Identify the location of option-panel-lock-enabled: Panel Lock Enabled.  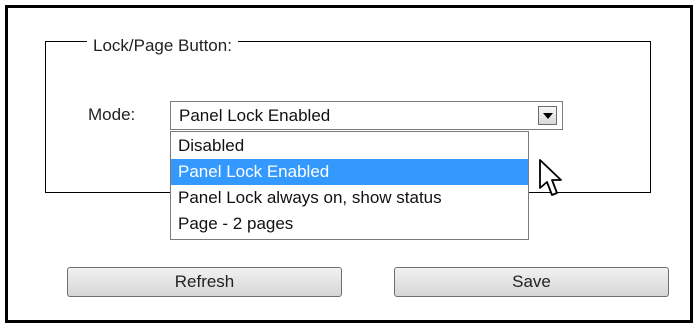
(349, 172).